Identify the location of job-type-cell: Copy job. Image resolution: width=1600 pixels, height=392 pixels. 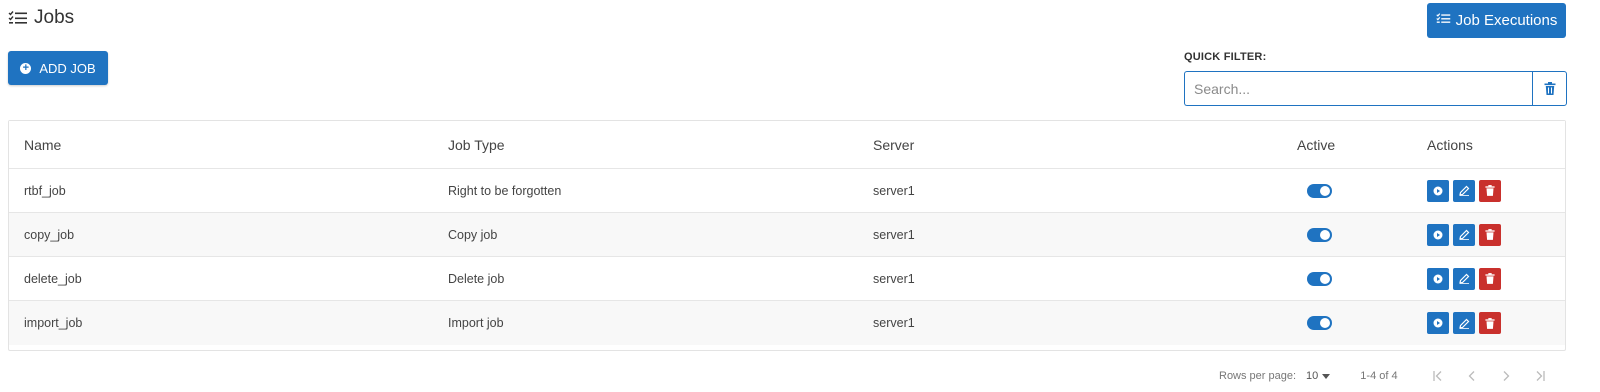
(473, 234).